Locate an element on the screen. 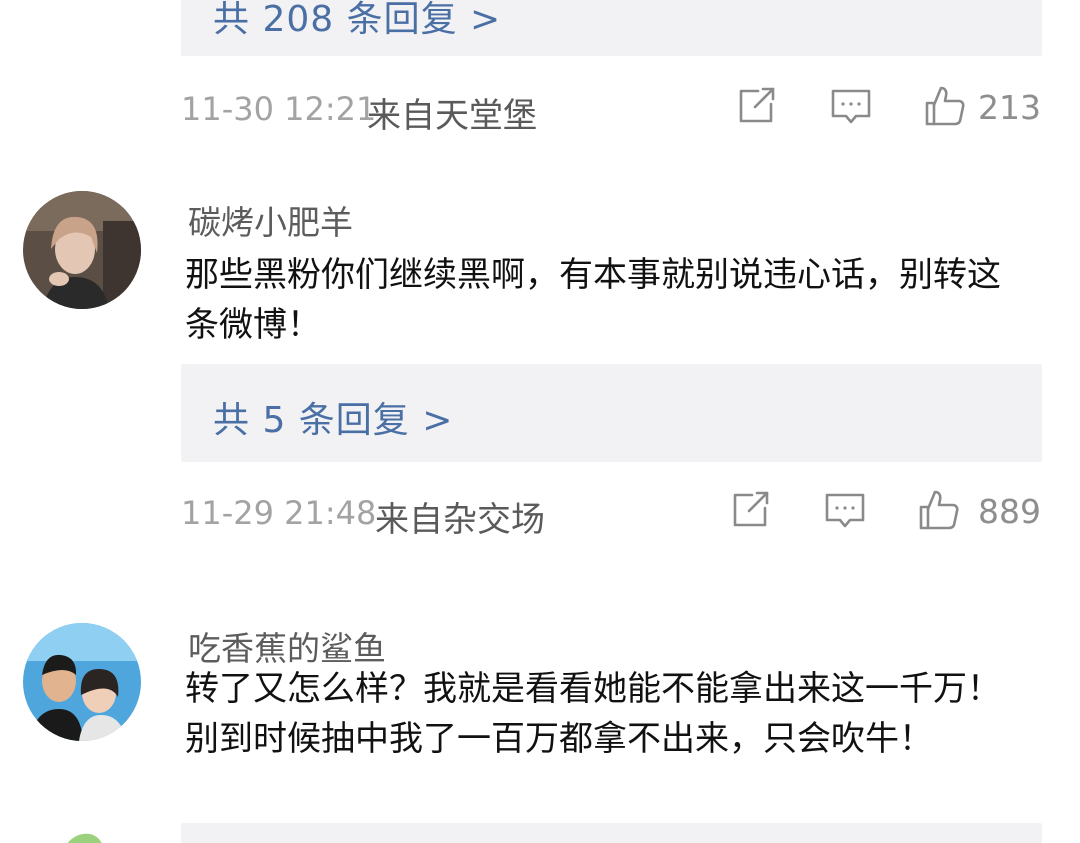 This screenshot has width=1080, height=843. comment-timestamp: 11-29 21:48 is located at coordinates (279, 513).